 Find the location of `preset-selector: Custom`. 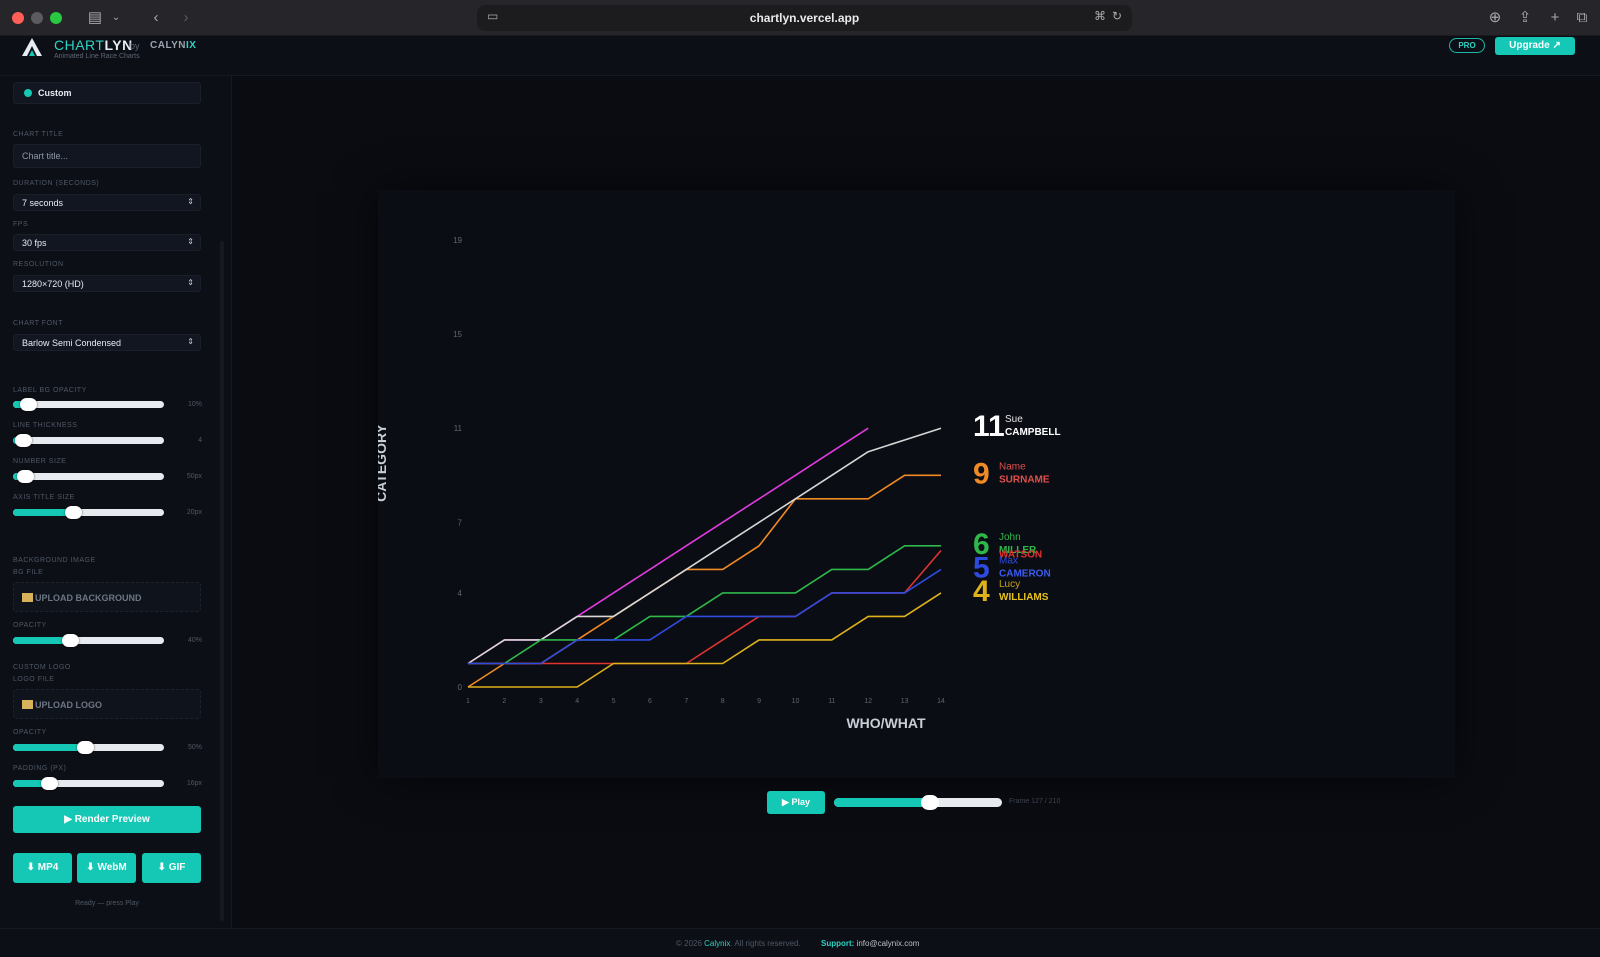

preset-selector: Custom is located at coordinates (107, 93).